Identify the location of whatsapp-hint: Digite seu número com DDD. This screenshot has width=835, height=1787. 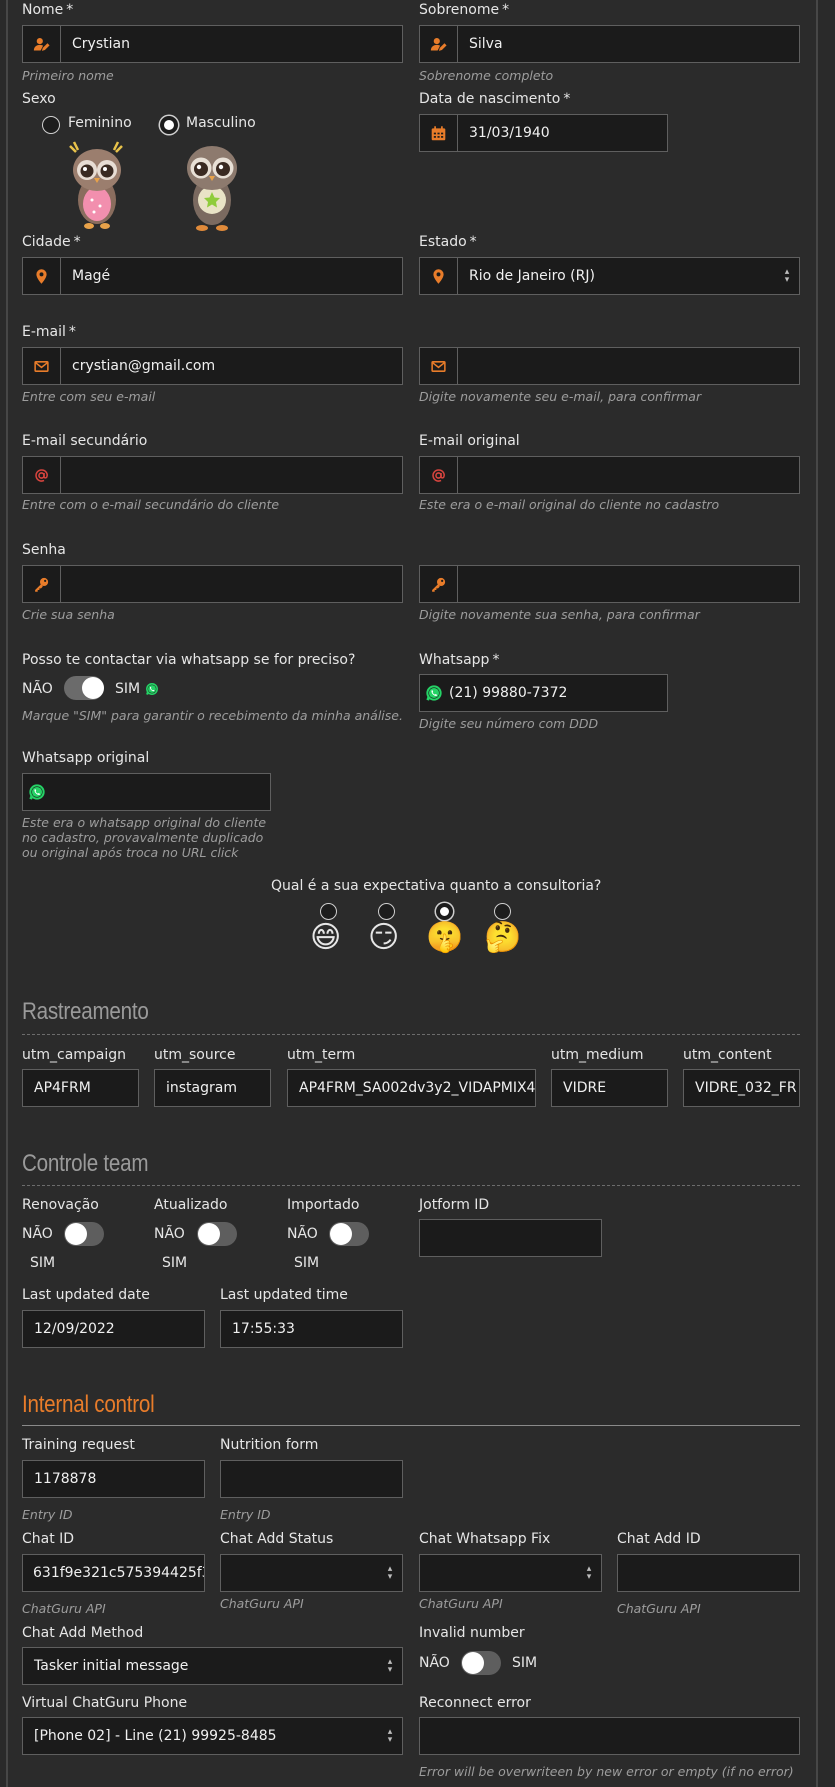
(509, 723).